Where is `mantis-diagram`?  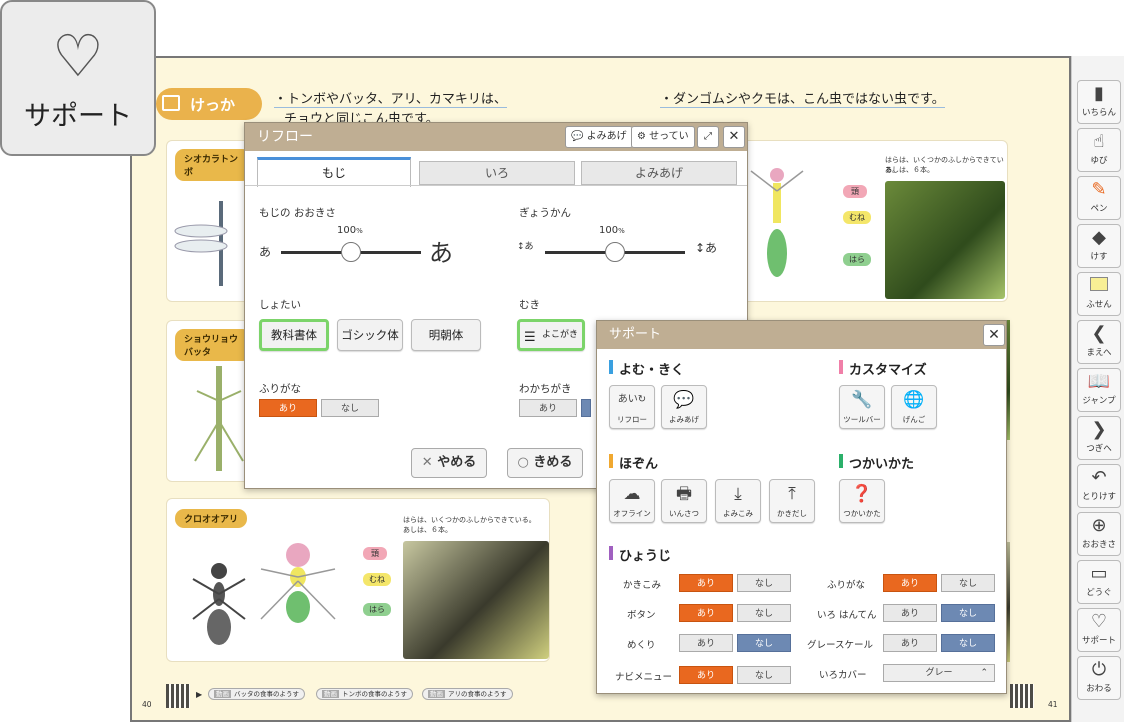 mantis-diagram is located at coordinates (777, 222).